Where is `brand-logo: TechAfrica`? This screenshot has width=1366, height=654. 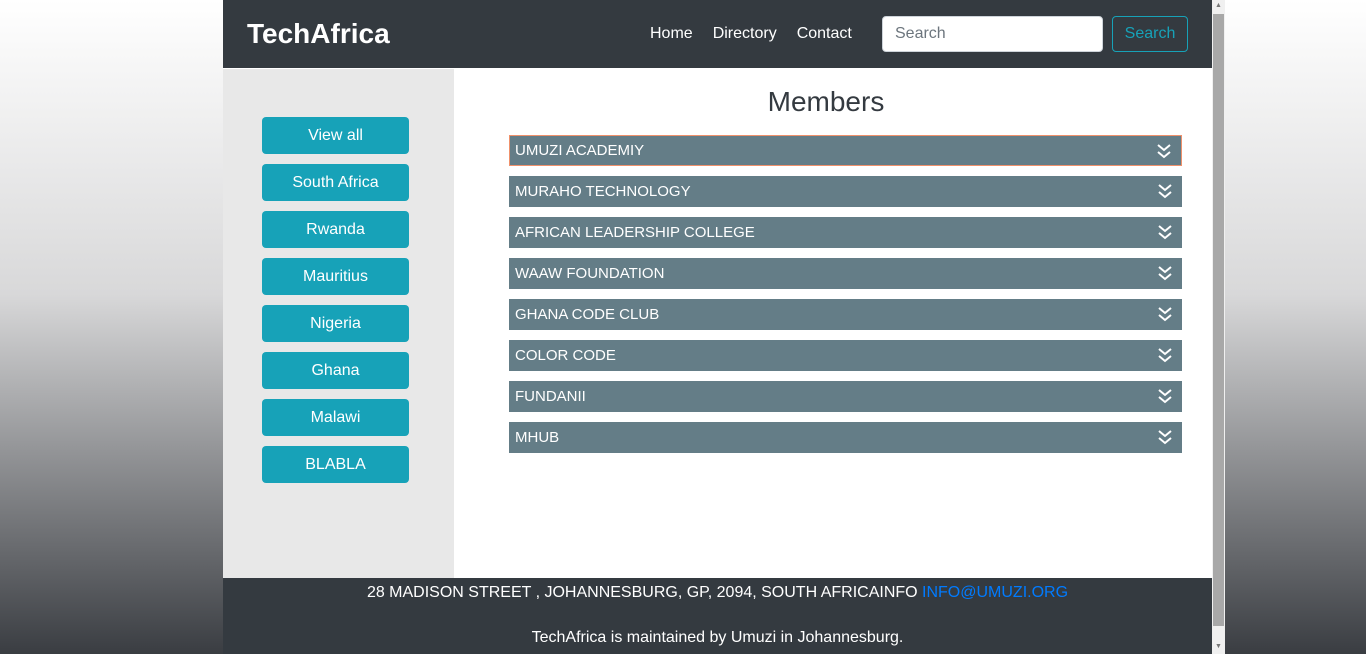 brand-logo: TechAfrica is located at coordinates (318, 34).